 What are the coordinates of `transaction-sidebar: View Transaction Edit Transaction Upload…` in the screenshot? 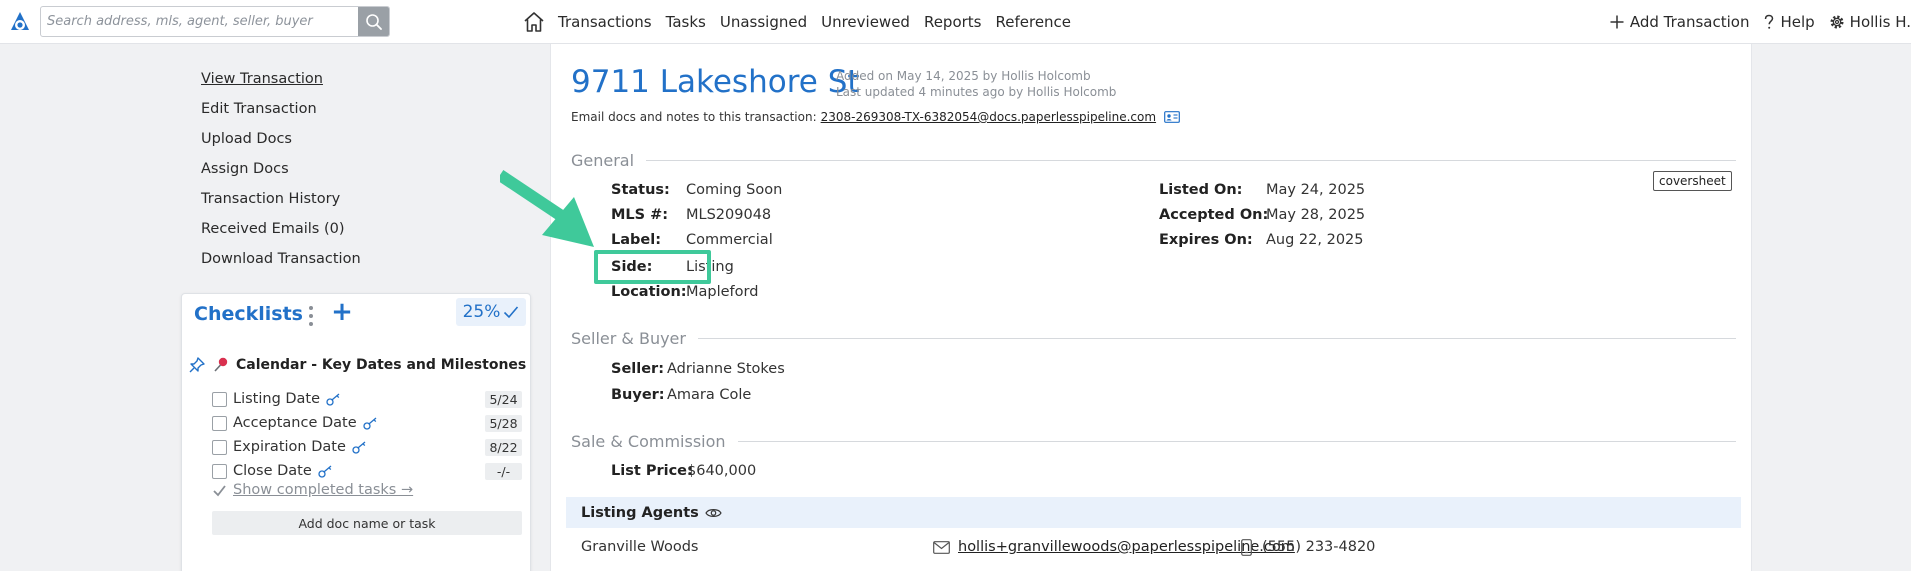 It's located at (281, 171).